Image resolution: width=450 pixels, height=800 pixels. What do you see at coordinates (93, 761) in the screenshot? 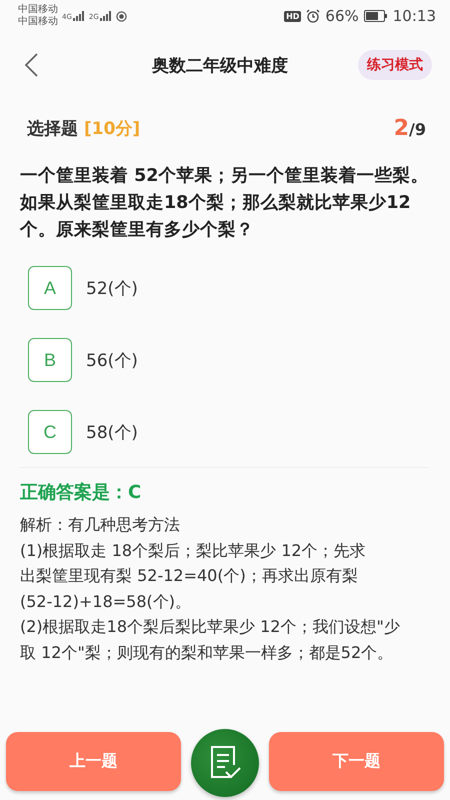
I see `previous-question-button: 上一题` at bounding box center [93, 761].